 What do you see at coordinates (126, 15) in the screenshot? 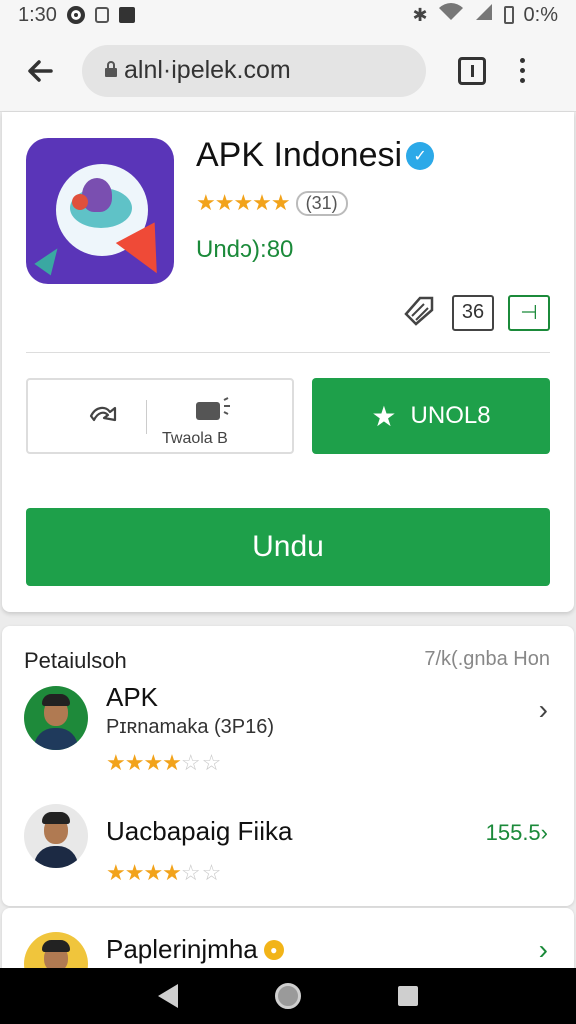
I see `image-icon` at bounding box center [126, 15].